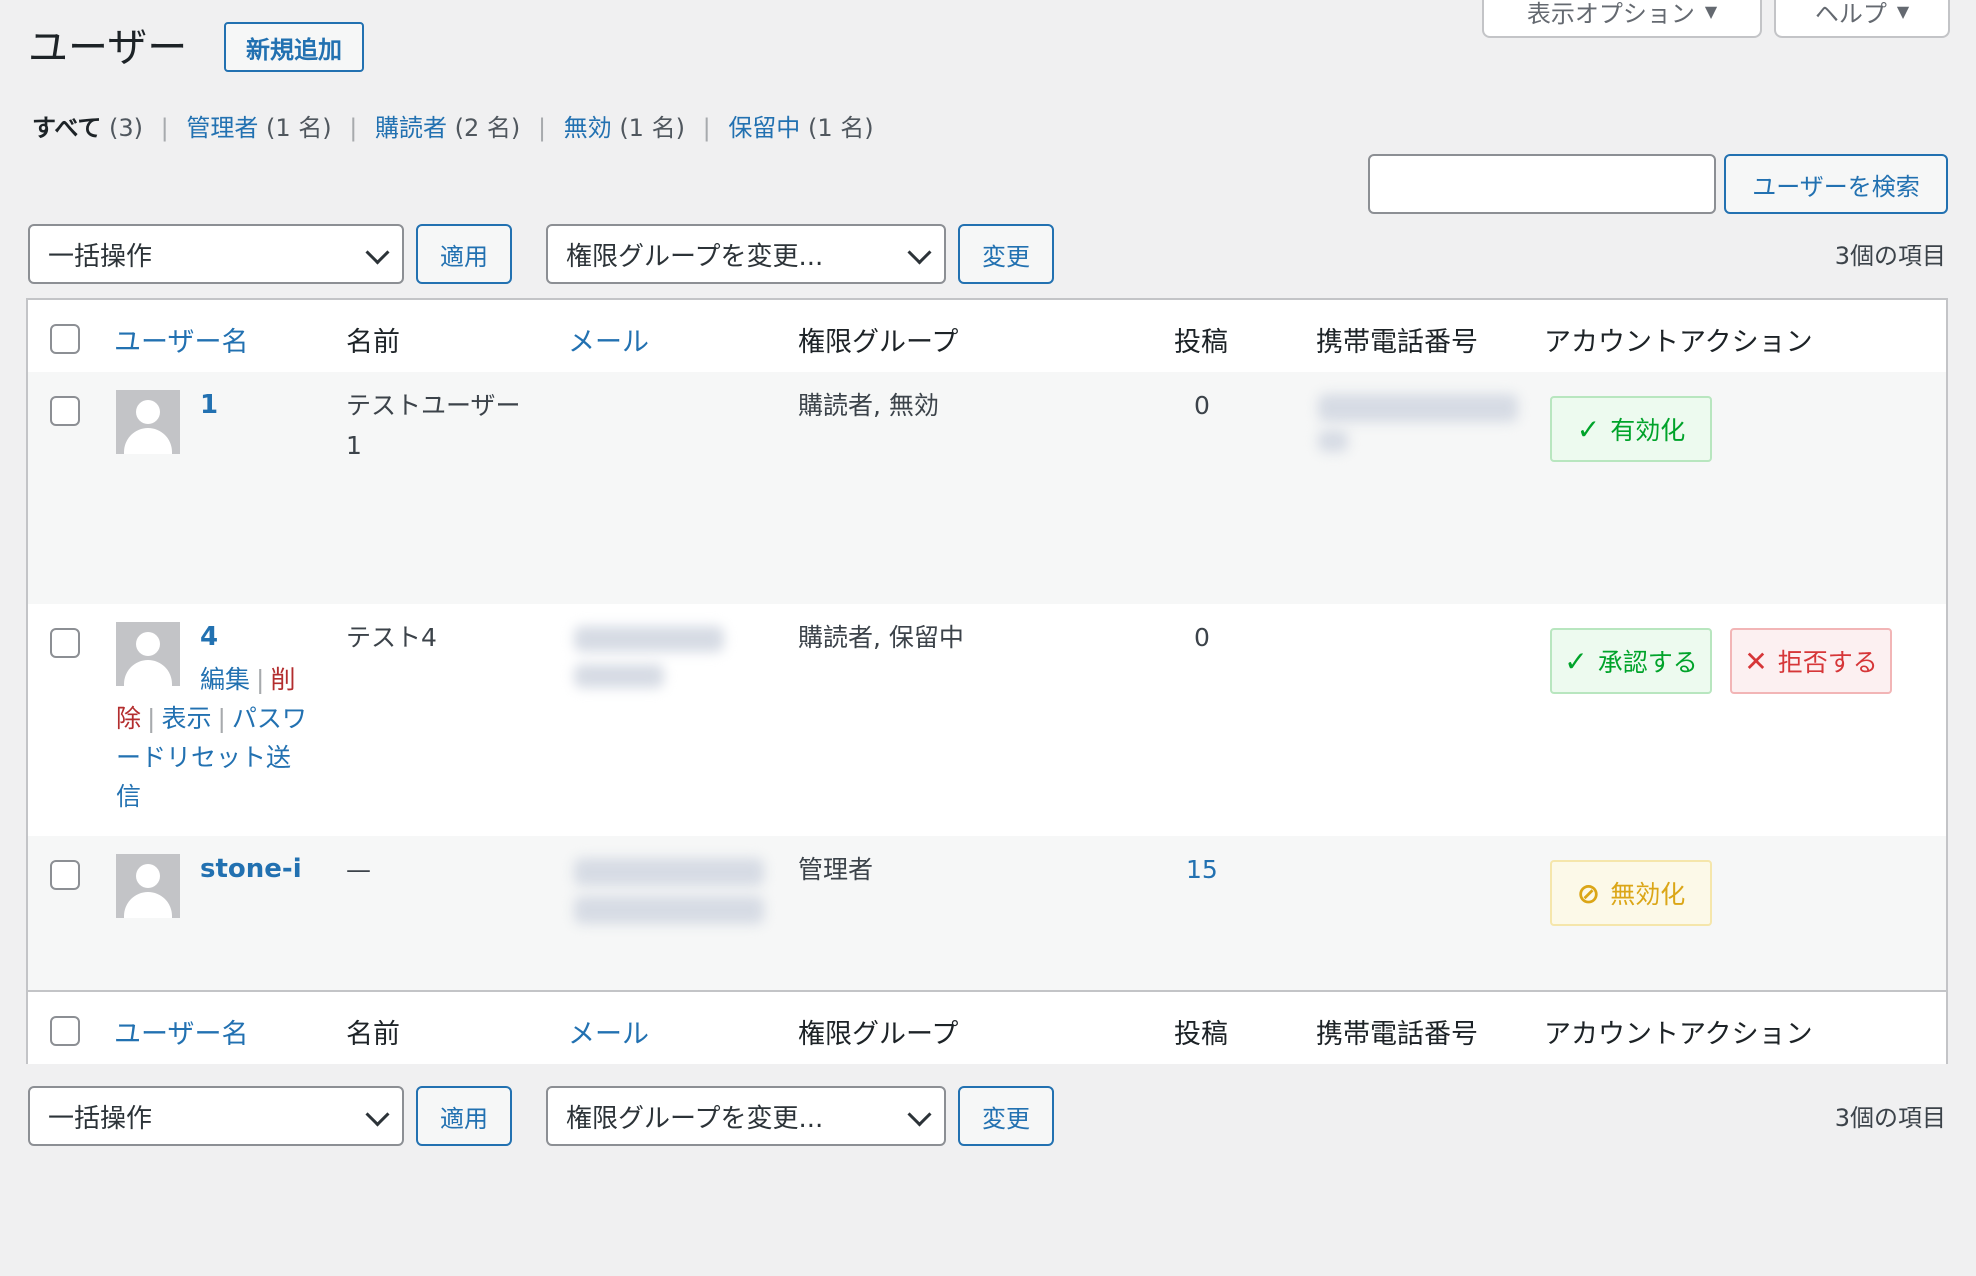 This screenshot has height=1276, width=1976. I want to click on user-display-name: テストユーザー 1, so click(433, 425).